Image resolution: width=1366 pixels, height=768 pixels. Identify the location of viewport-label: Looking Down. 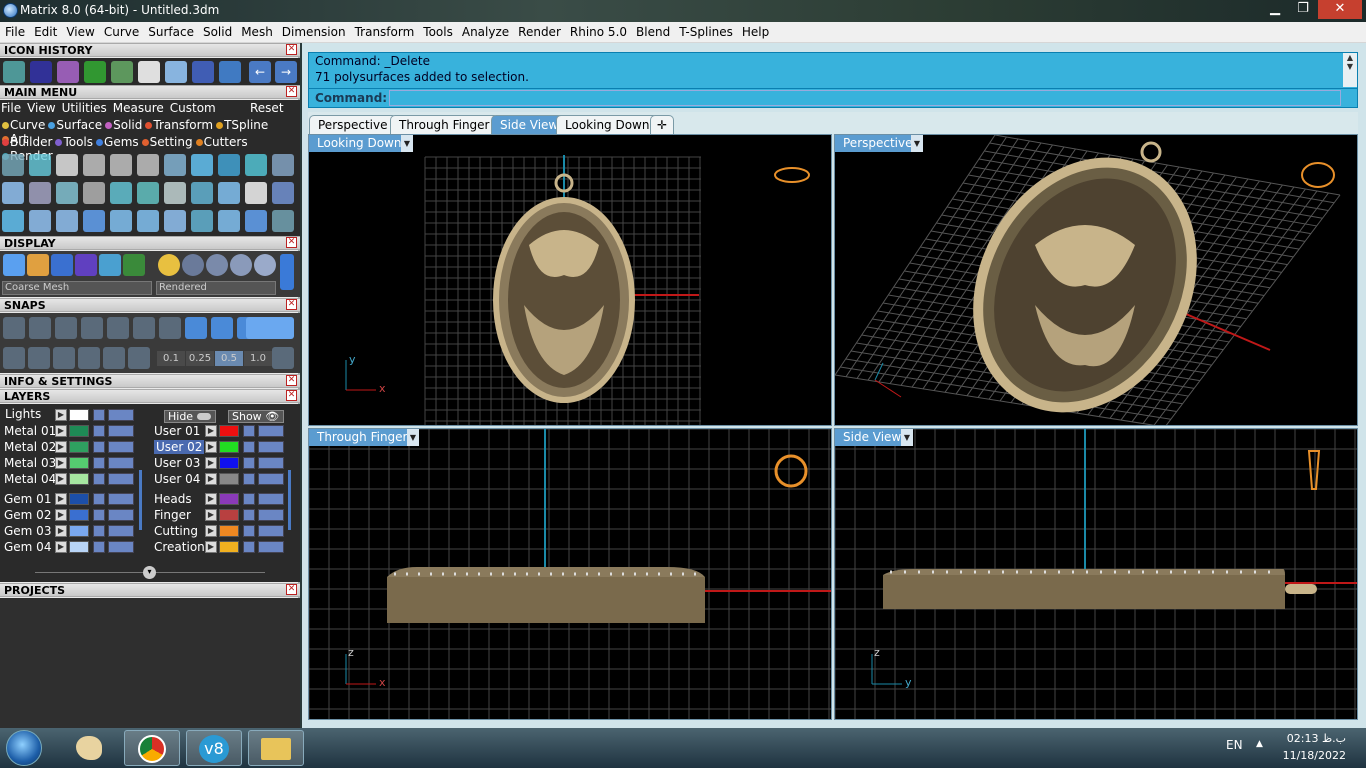
(359, 143).